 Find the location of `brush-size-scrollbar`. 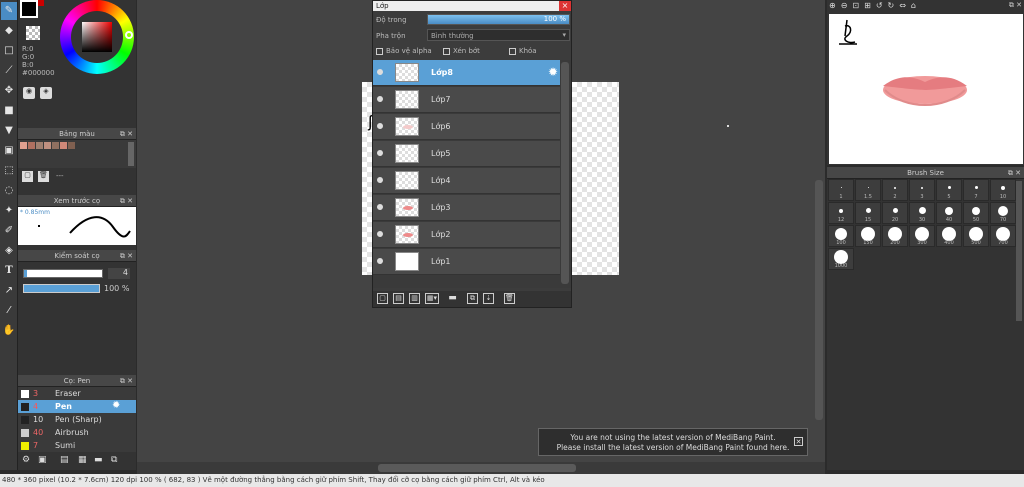

brush-size-scrollbar is located at coordinates (1019, 251).